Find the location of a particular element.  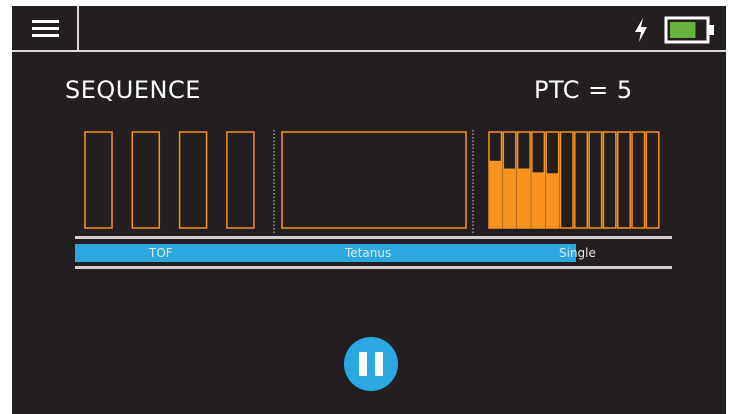

phase-label-tof: TOF is located at coordinates (161, 253).